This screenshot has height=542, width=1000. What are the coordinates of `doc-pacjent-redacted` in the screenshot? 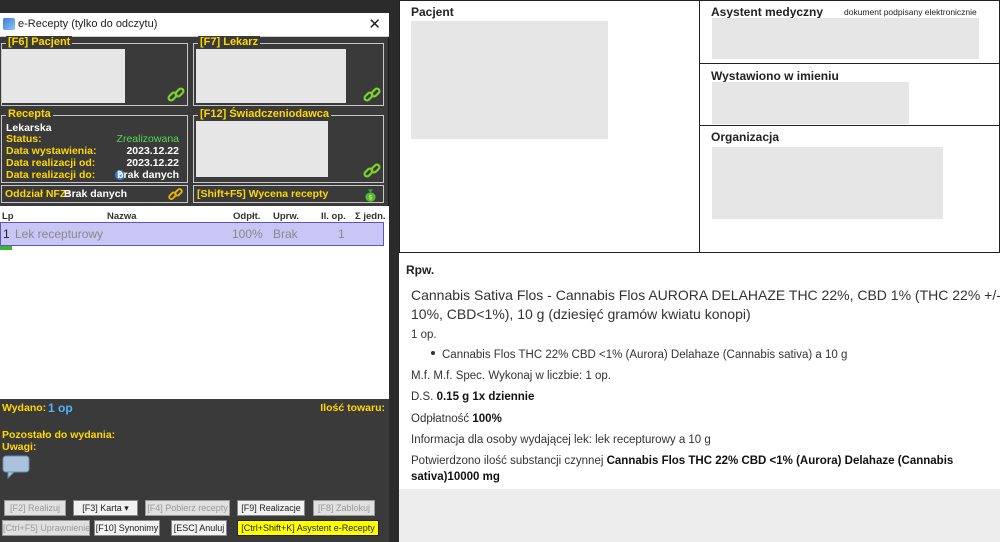 It's located at (509, 80).